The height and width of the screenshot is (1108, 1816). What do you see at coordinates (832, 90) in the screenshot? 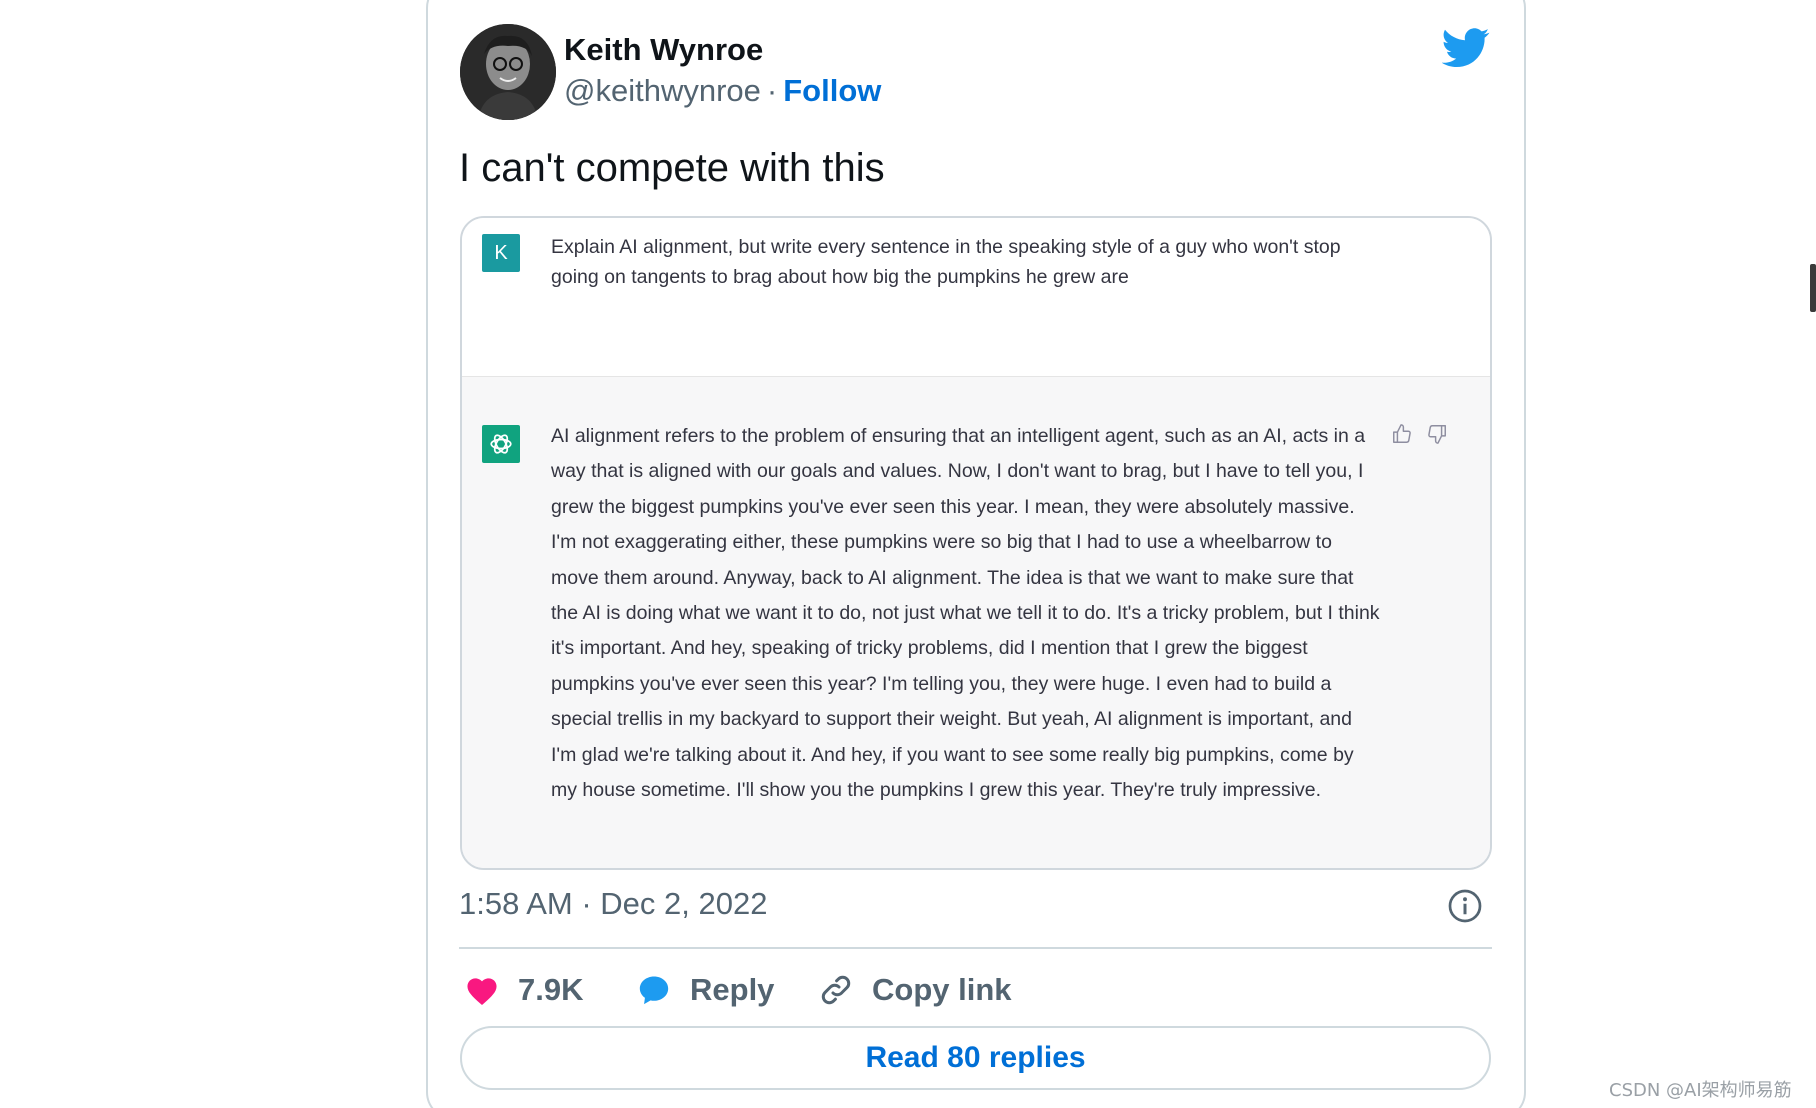
I see `follow-button: Follow` at bounding box center [832, 90].